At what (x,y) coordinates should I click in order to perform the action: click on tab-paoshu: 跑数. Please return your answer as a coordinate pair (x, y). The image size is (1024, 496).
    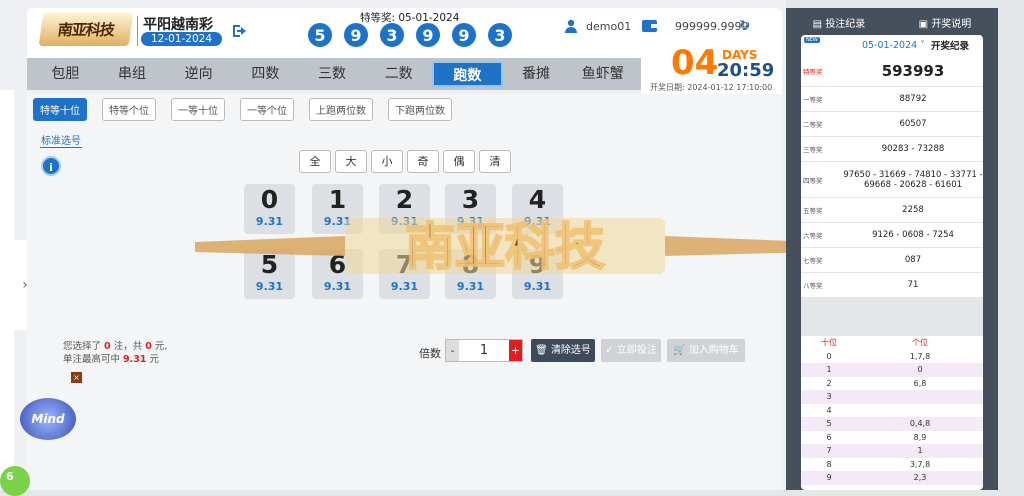
    Looking at the image, I should click on (467, 74).